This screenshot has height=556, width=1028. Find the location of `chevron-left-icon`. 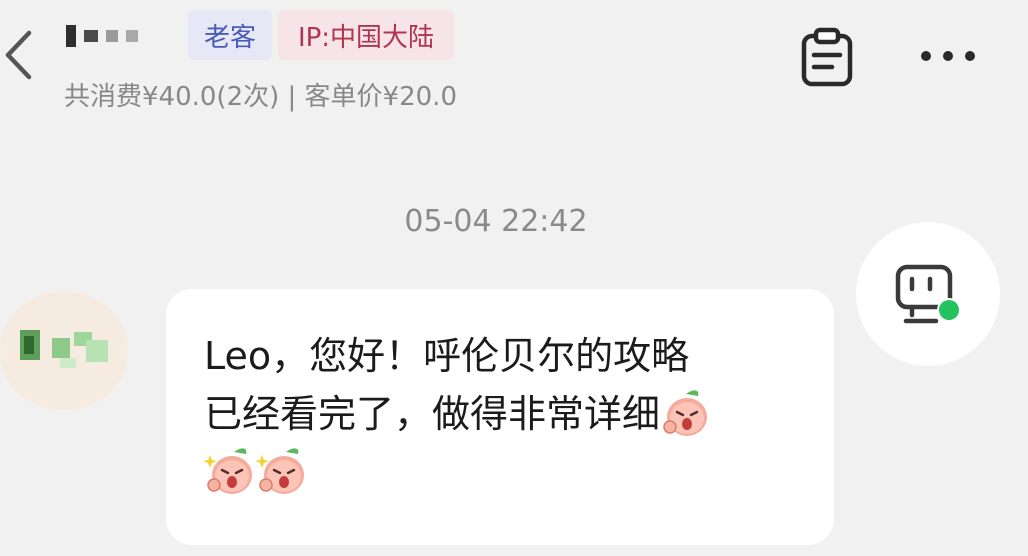

chevron-left-icon is located at coordinates (18, 55).